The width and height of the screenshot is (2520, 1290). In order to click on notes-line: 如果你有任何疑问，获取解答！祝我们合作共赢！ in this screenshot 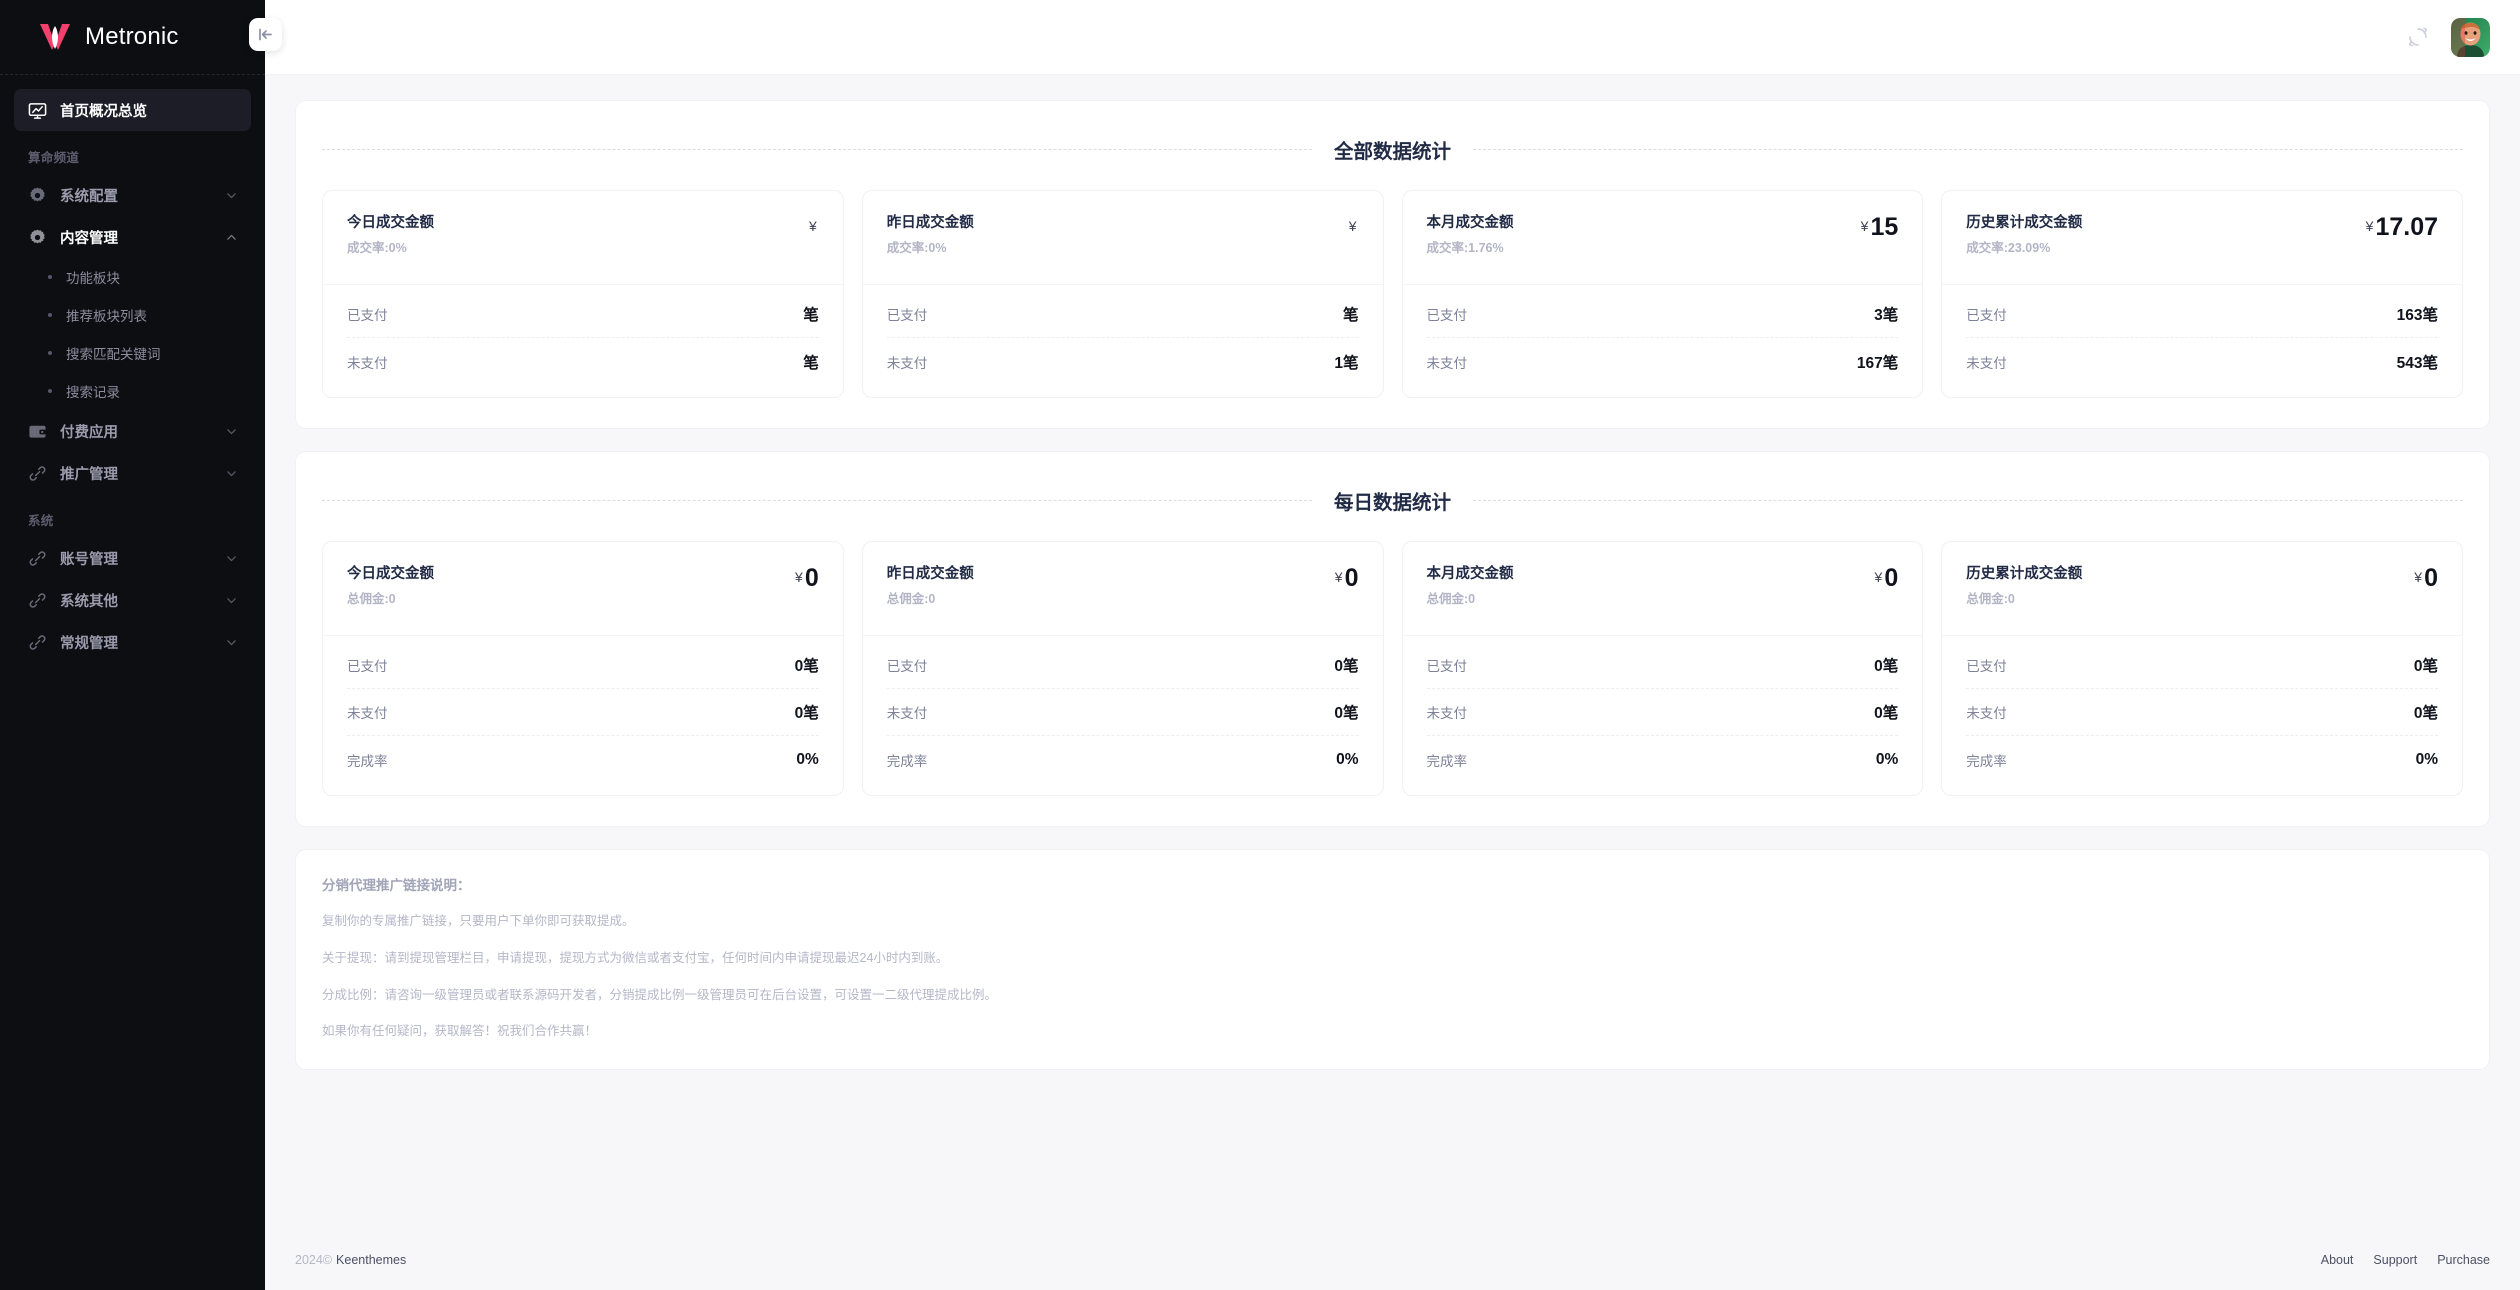, I will do `click(460, 1031)`.